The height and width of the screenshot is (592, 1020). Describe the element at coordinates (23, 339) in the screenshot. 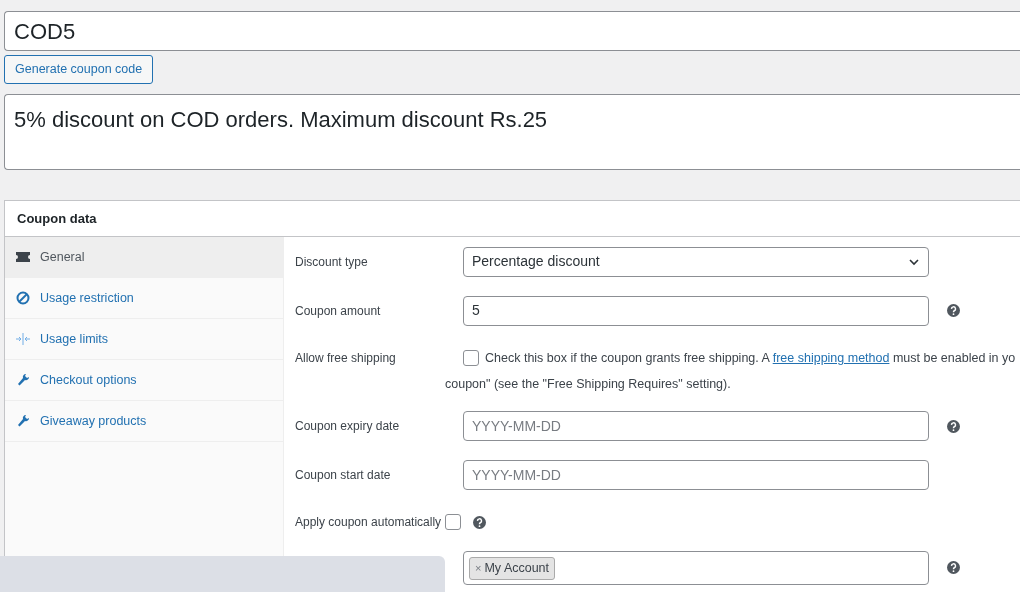

I see `limits-icon` at that location.